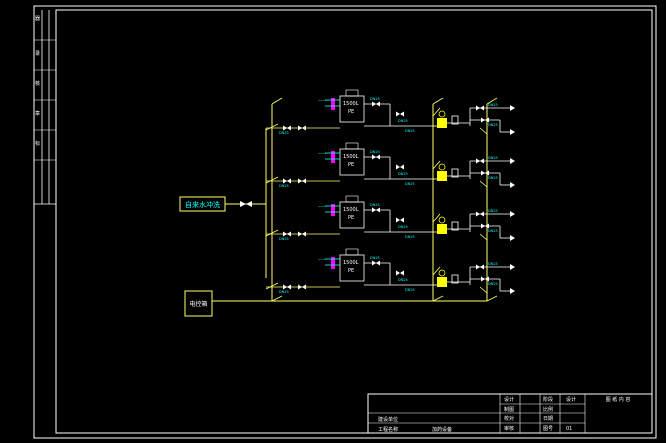  I want to click on tb-checker: 校对, so click(509, 418).